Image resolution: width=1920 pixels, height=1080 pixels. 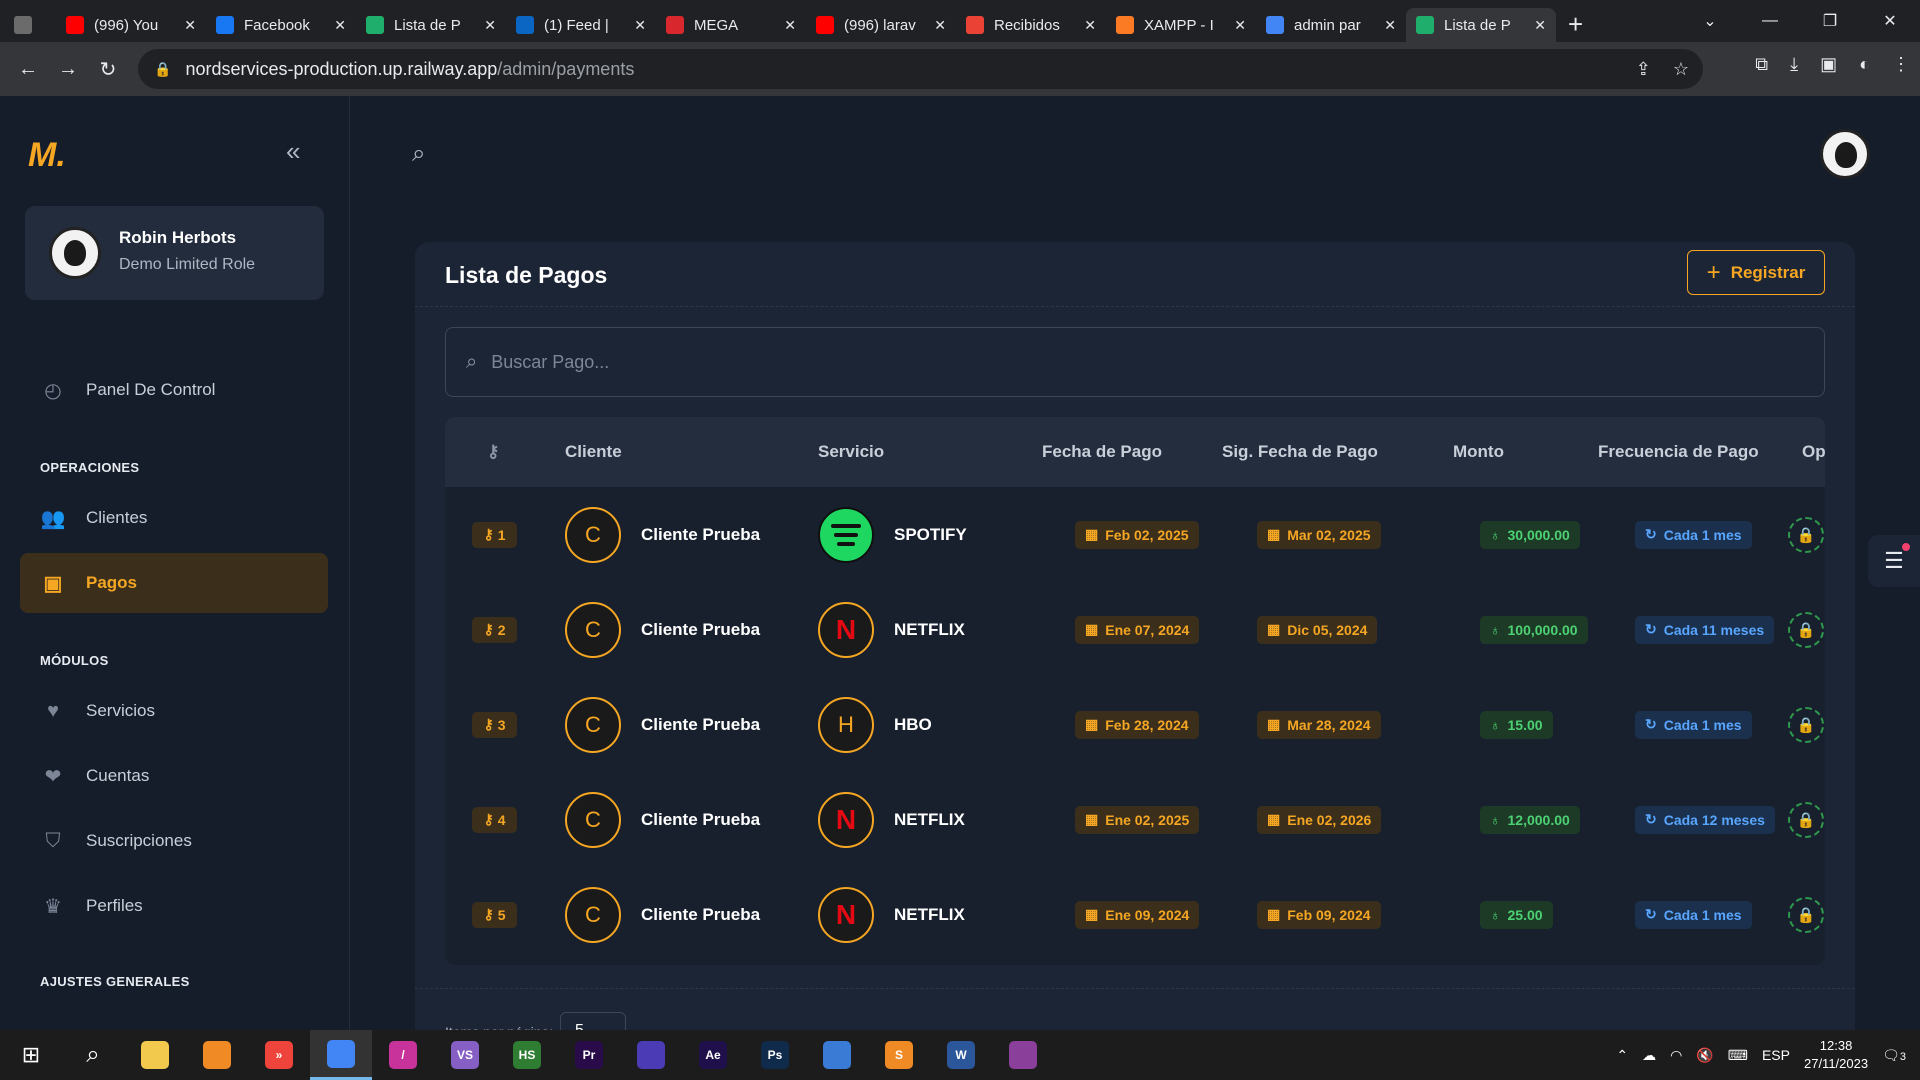 What do you see at coordinates (131, 25) in the screenshot?
I see `browser-tab: (996) You ✕` at bounding box center [131, 25].